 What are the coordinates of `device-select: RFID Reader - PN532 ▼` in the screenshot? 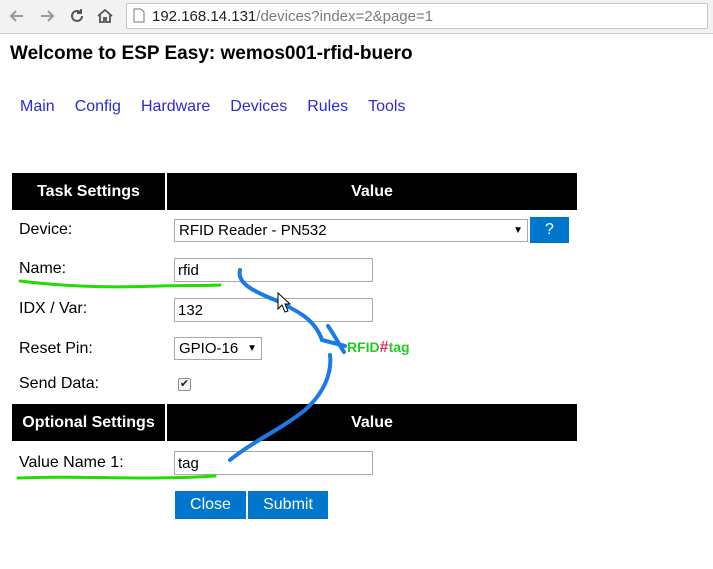 It's located at (351, 230).